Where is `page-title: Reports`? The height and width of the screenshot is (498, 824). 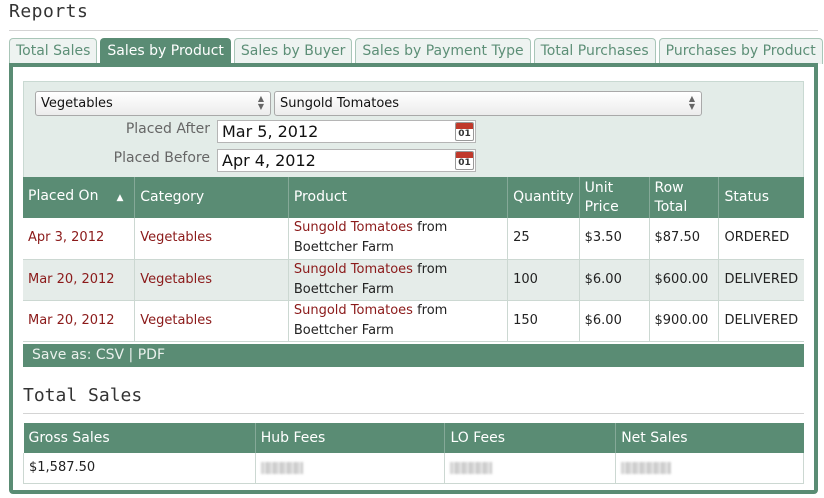 page-title: Reports is located at coordinates (49, 11).